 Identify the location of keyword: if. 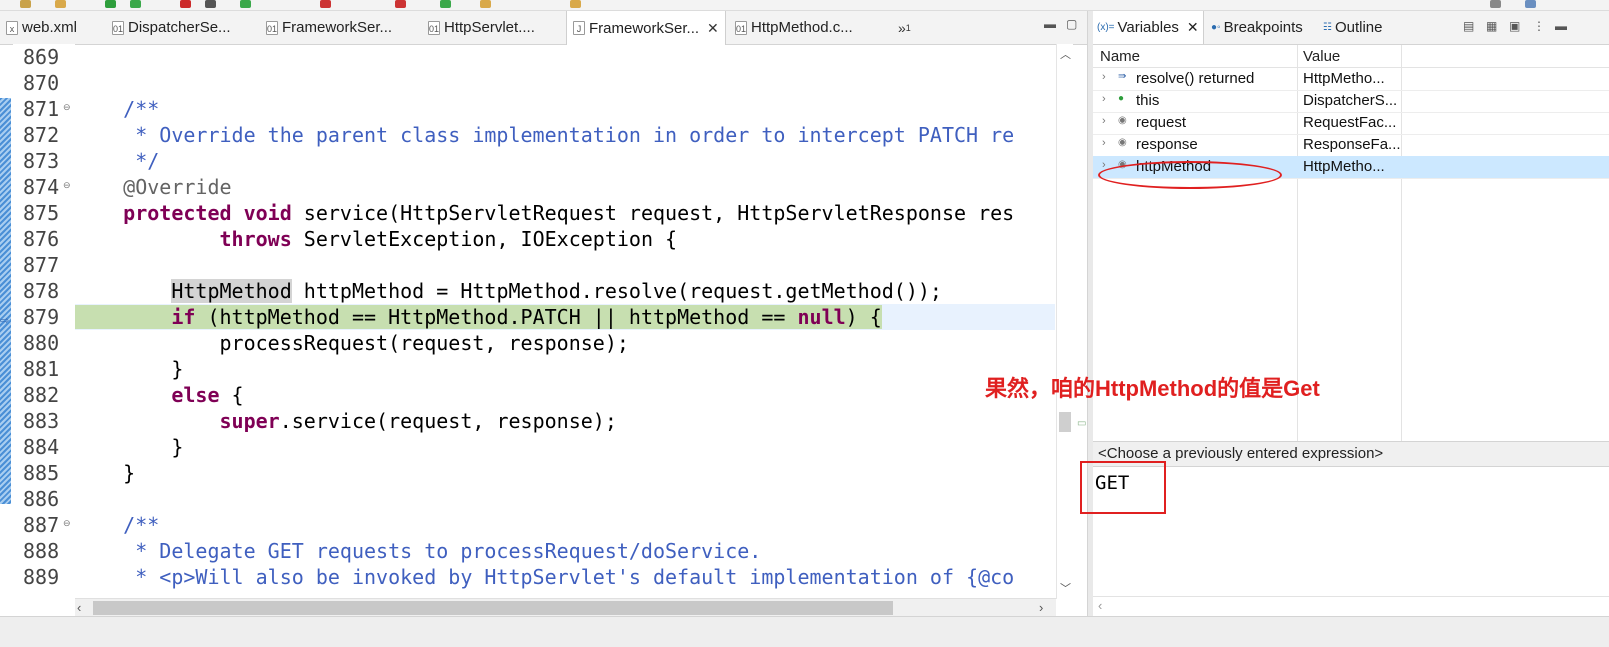
(183, 317).